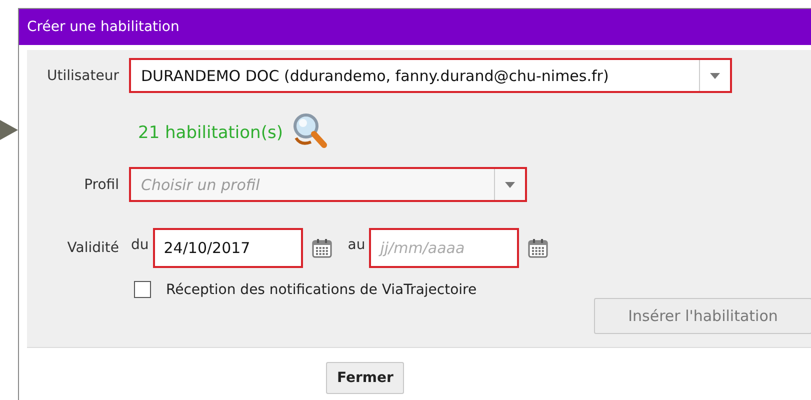  Describe the element at coordinates (93, 248) in the screenshot. I see `field-label: Validité` at that location.